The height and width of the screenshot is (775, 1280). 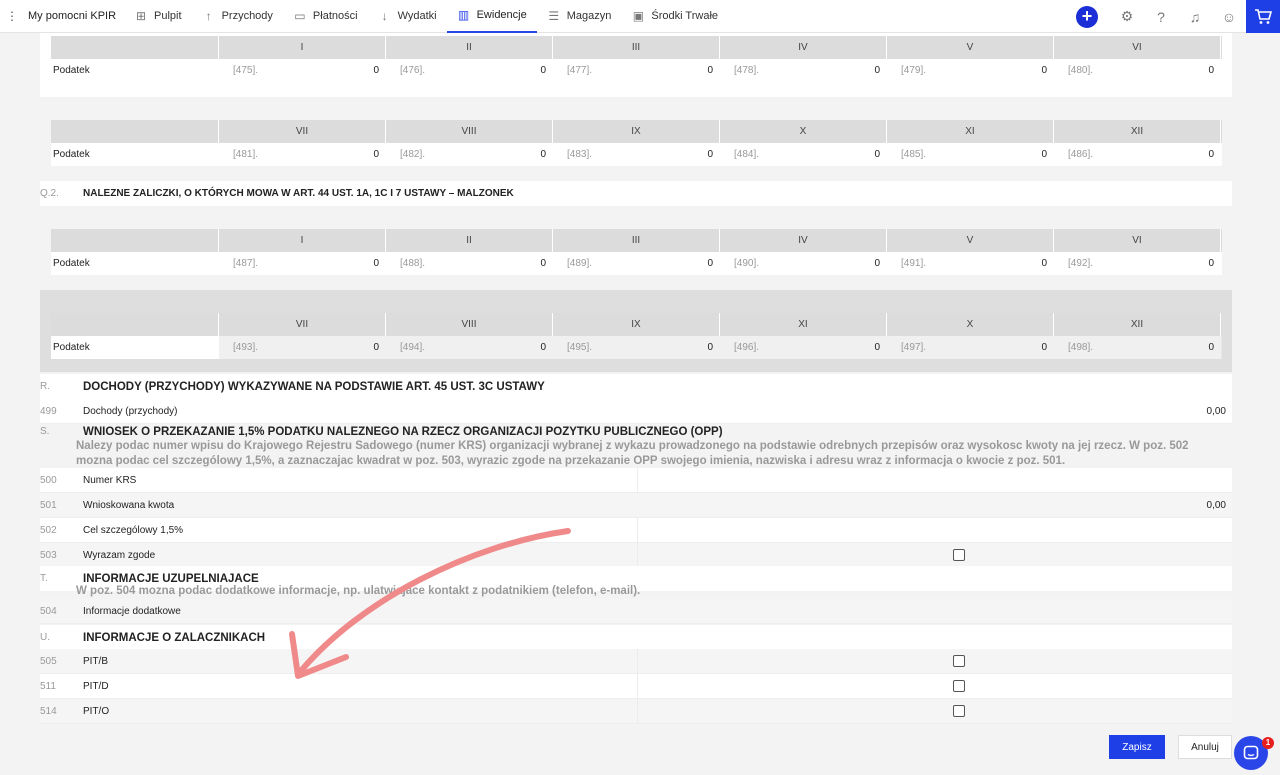 I want to click on field-code: [491]., so click(x=914, y=263).